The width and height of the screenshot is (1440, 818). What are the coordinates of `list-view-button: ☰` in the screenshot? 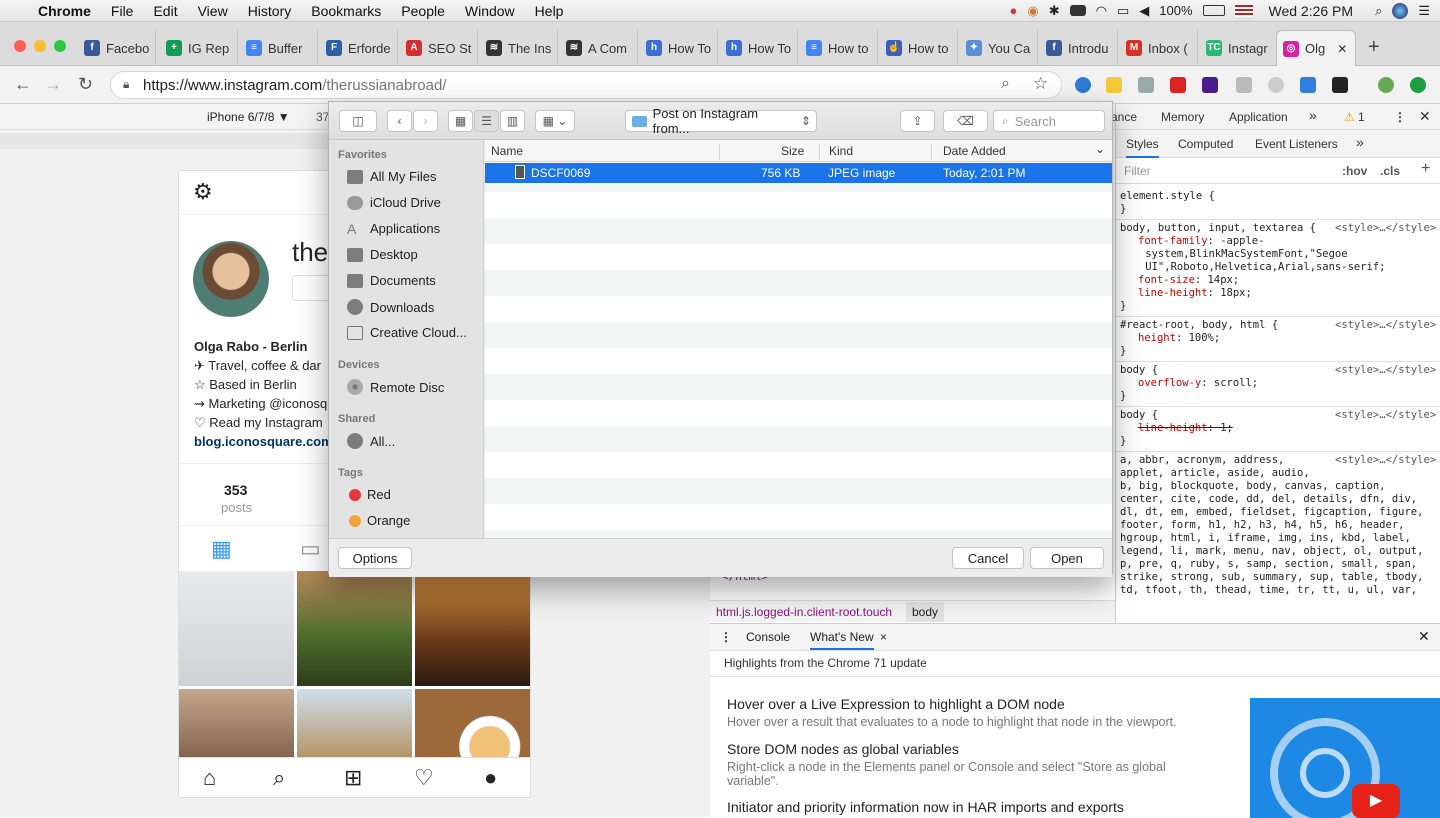 It's located at (486, 121).